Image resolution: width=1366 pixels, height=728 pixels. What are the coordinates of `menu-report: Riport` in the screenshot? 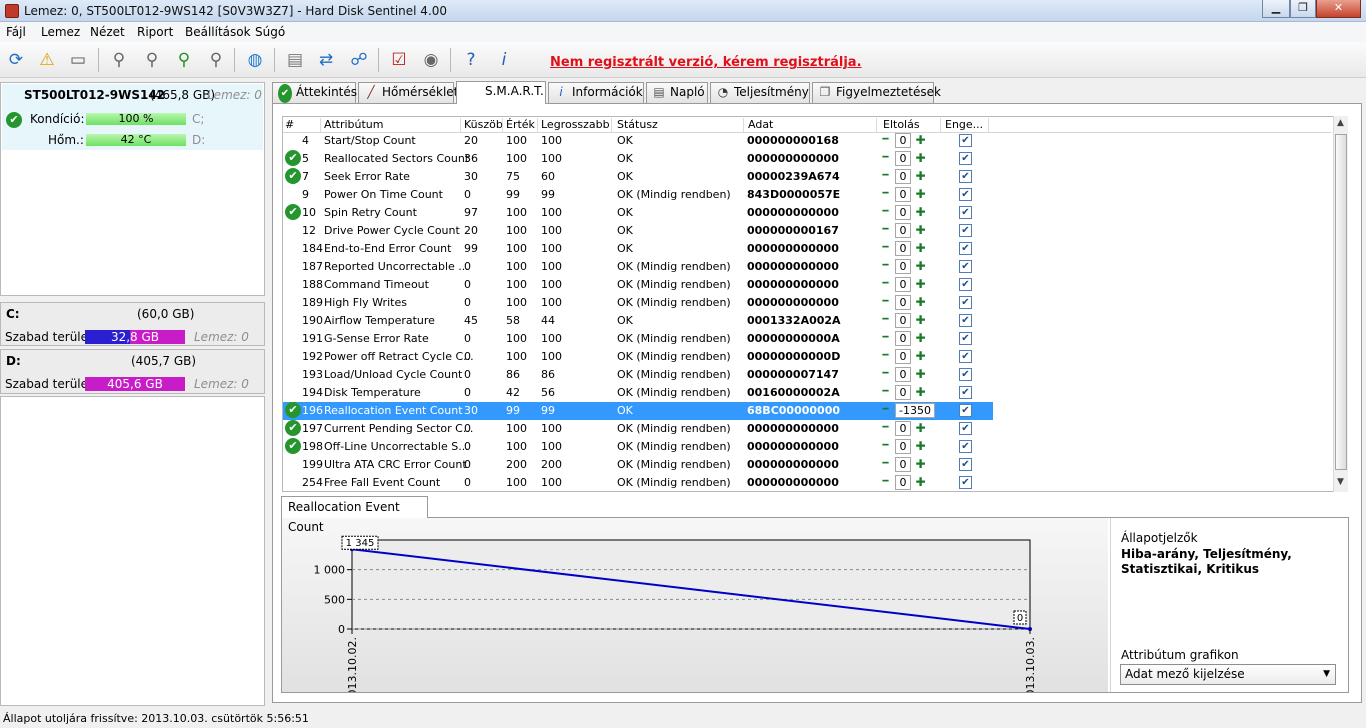 It's located at (155, 32).